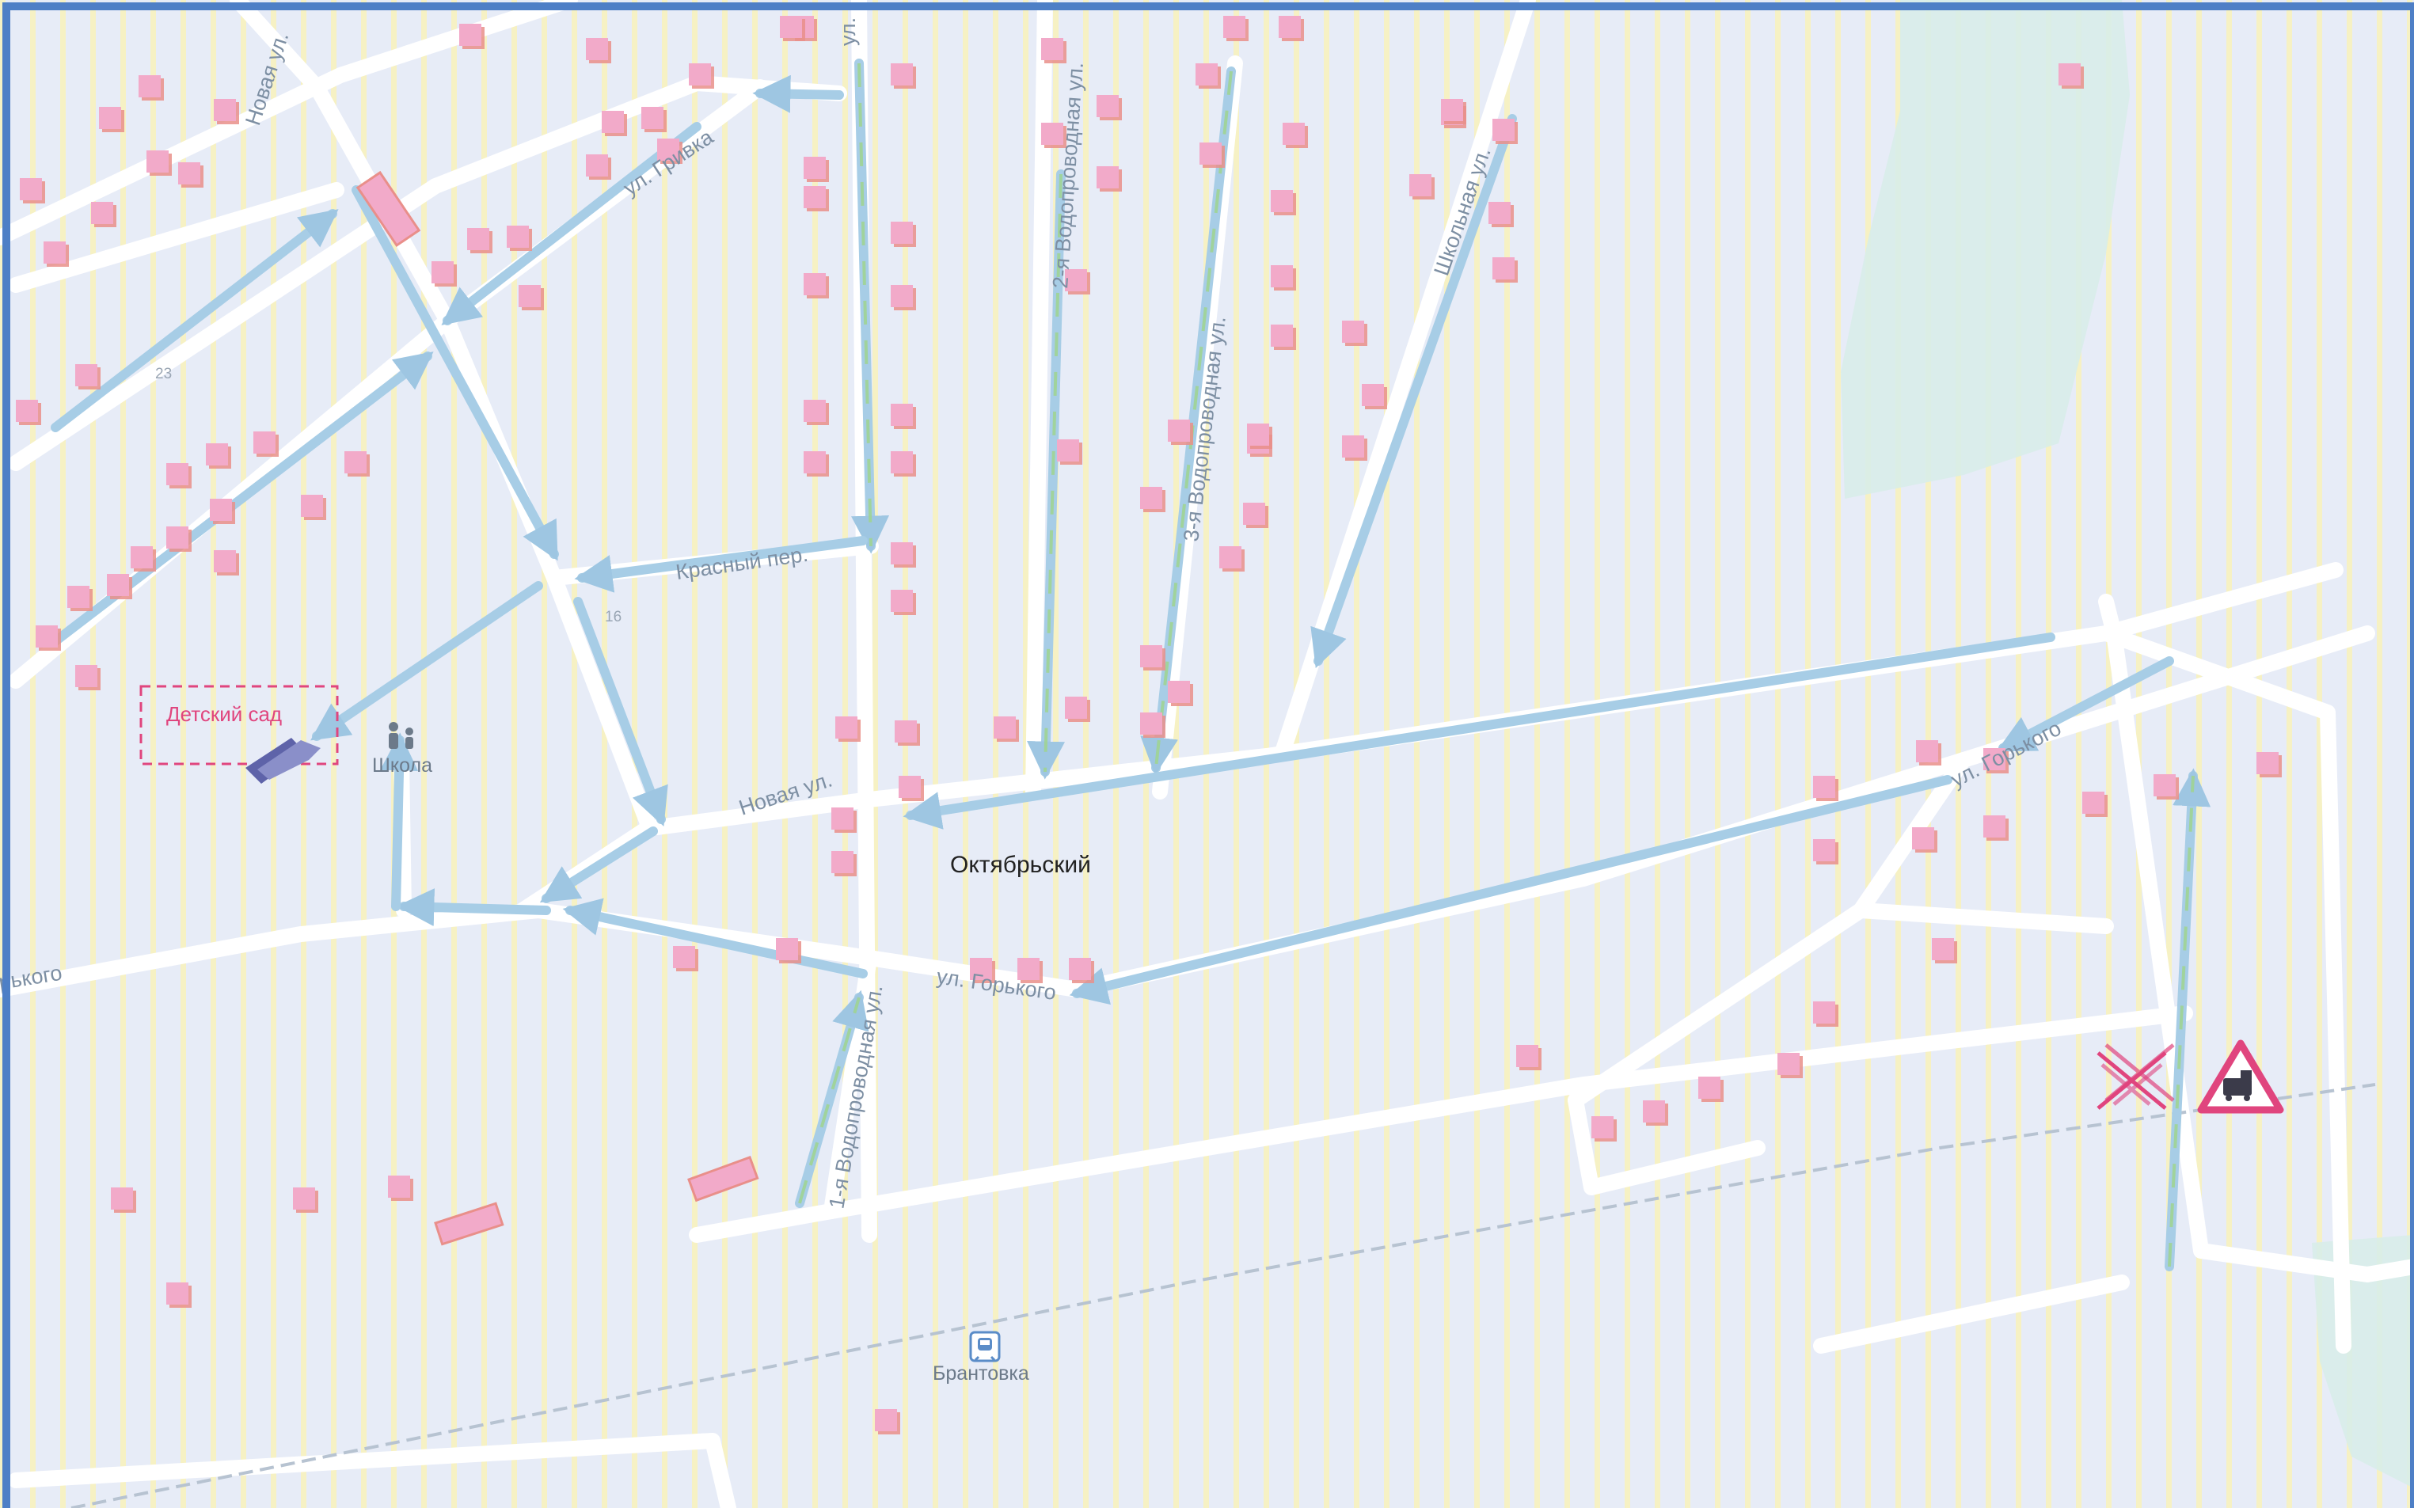  I want to click on house-number: 16, so click(613, 617).